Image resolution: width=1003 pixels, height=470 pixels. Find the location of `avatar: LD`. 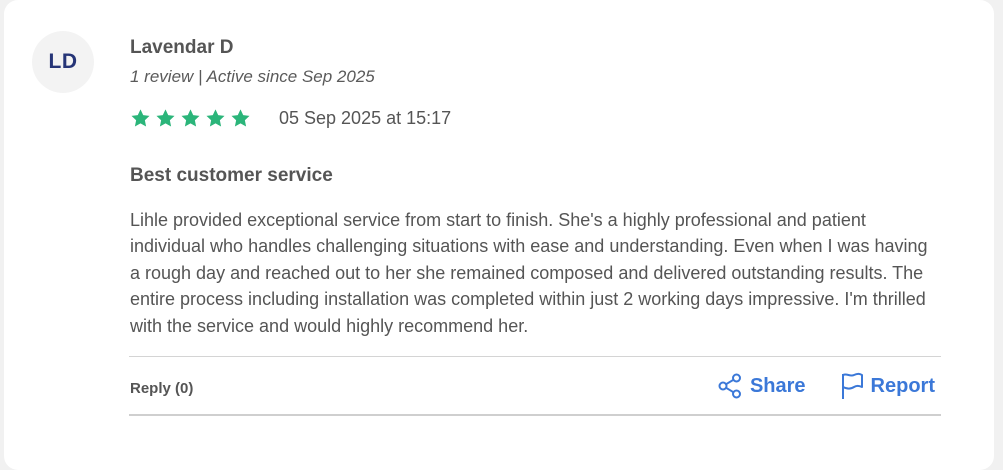

avatar: LD is located at coordinates (63, 62).